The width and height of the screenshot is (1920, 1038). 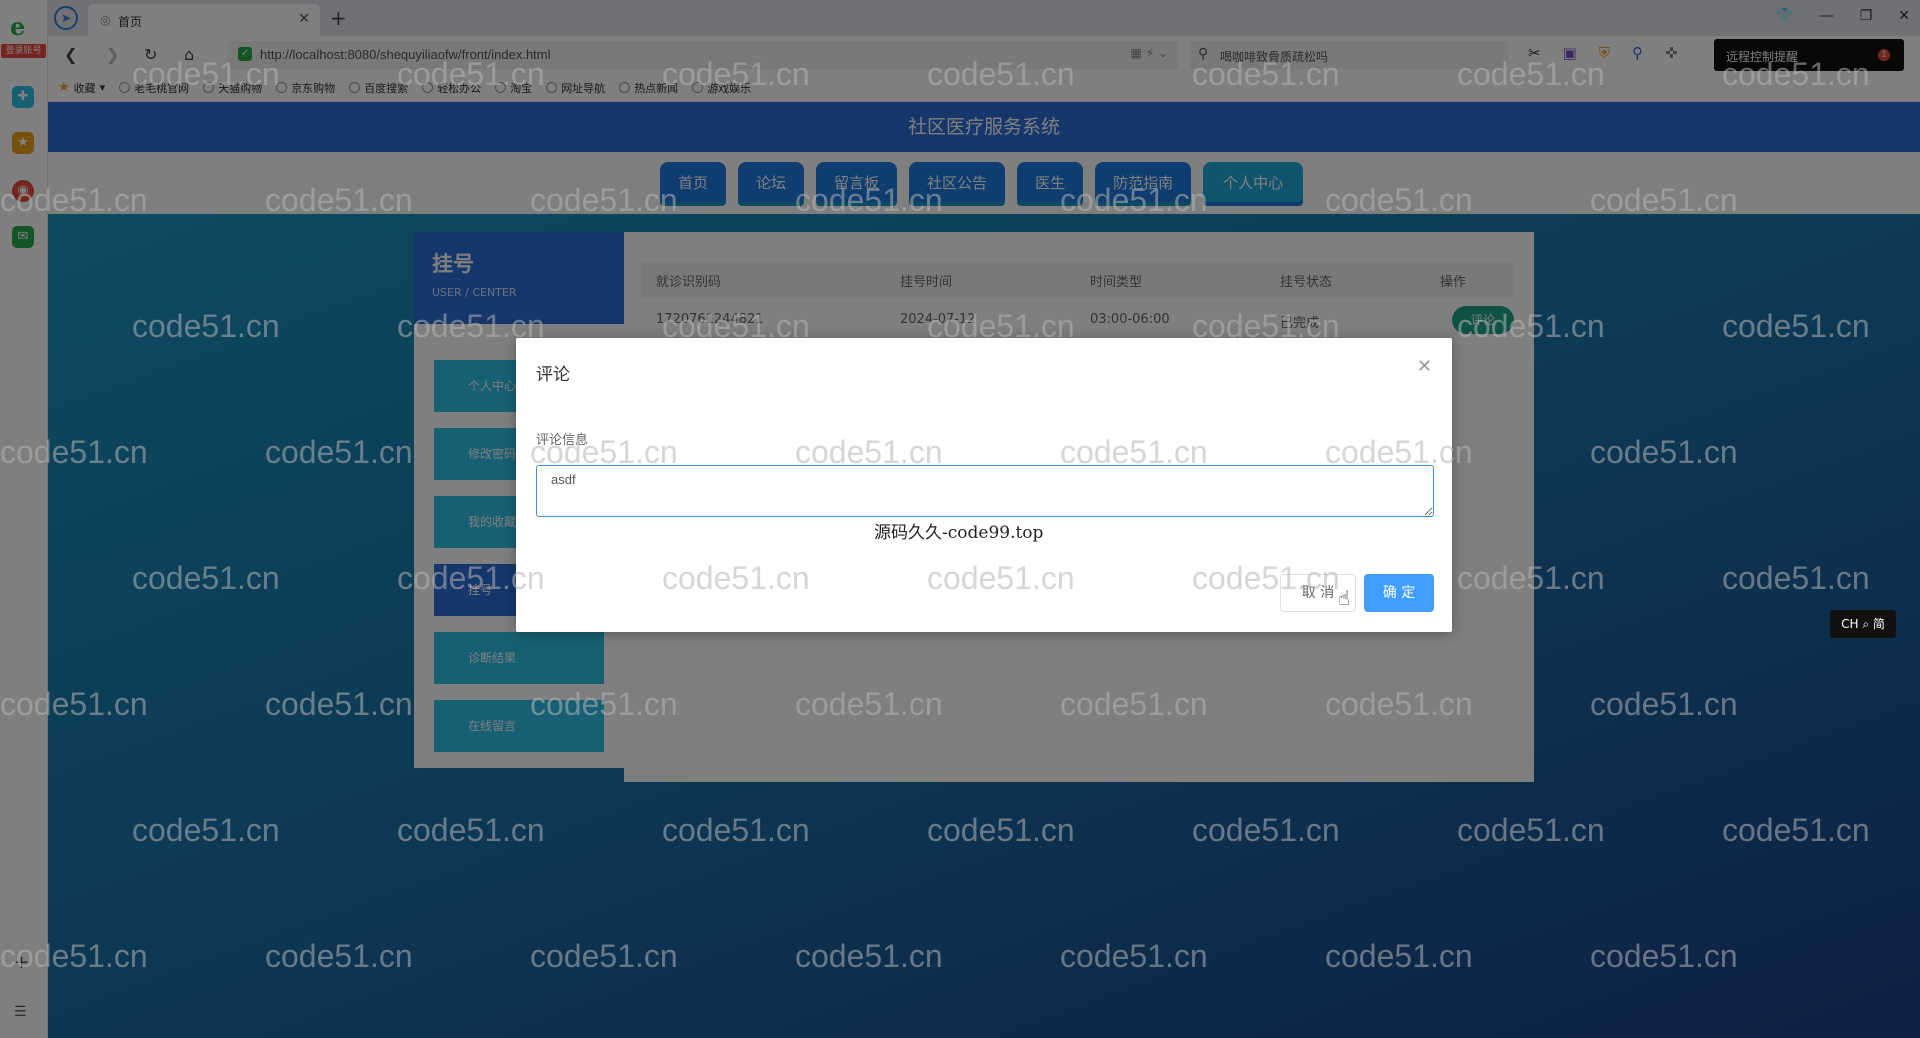 I want to click on comment-textarea, so click(x=985, y=491).